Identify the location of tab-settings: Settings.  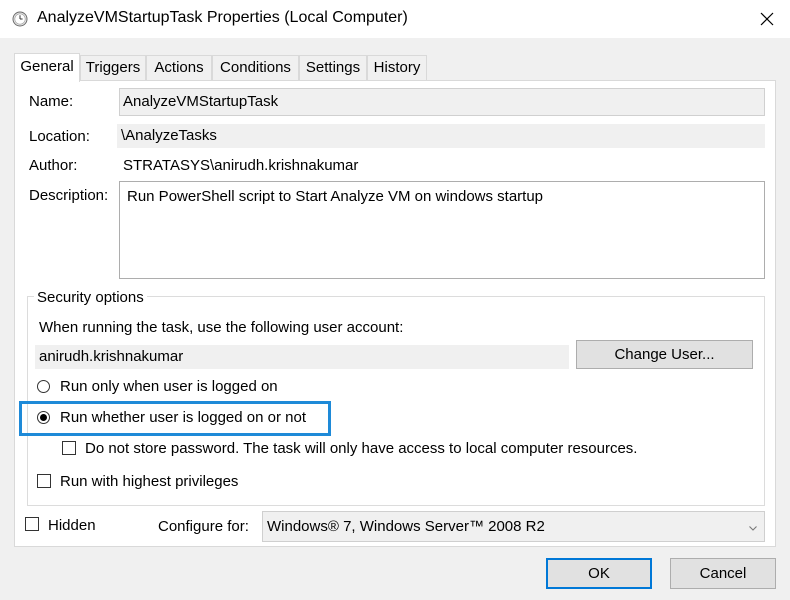
(333, 67).